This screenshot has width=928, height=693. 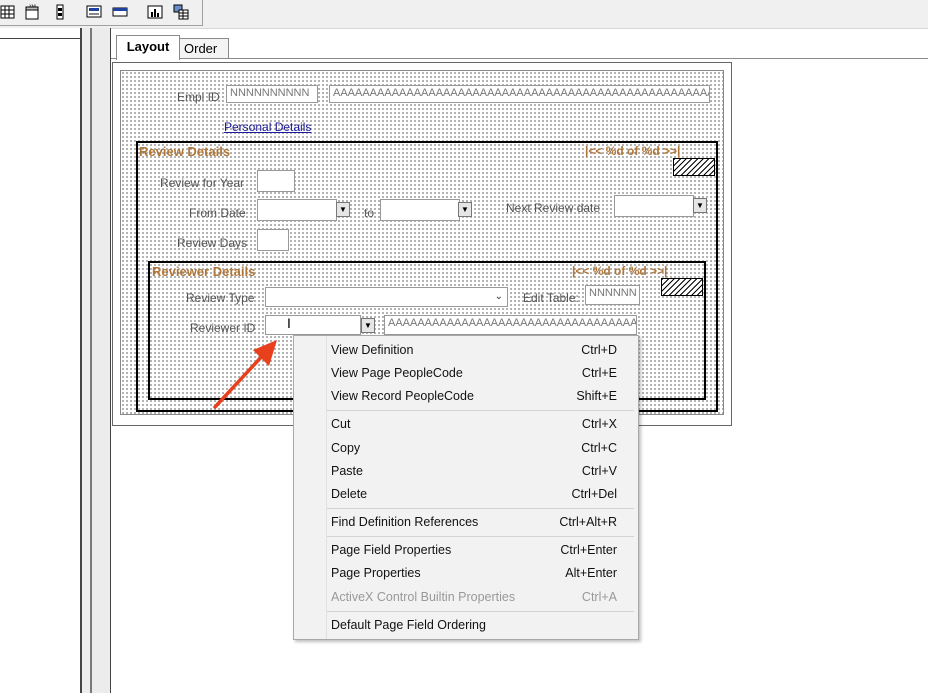 What do you see at coordinates (633, 151) in the screenshot?
I see `review-nav-indicator: |<< %d of %d >>|` at bounding box center [633, 151].